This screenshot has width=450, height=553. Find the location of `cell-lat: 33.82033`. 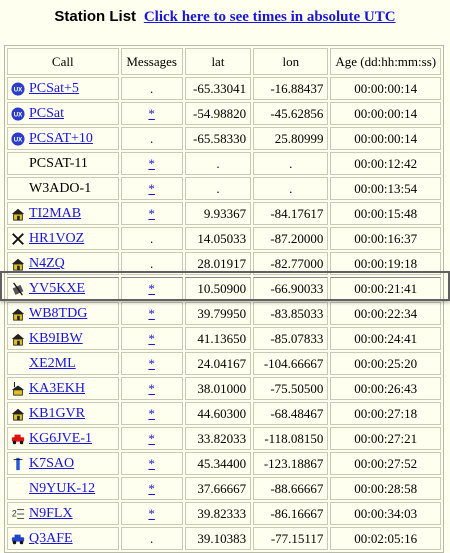

cell-lat: 33.82033 is located at coordinates (218, 438).